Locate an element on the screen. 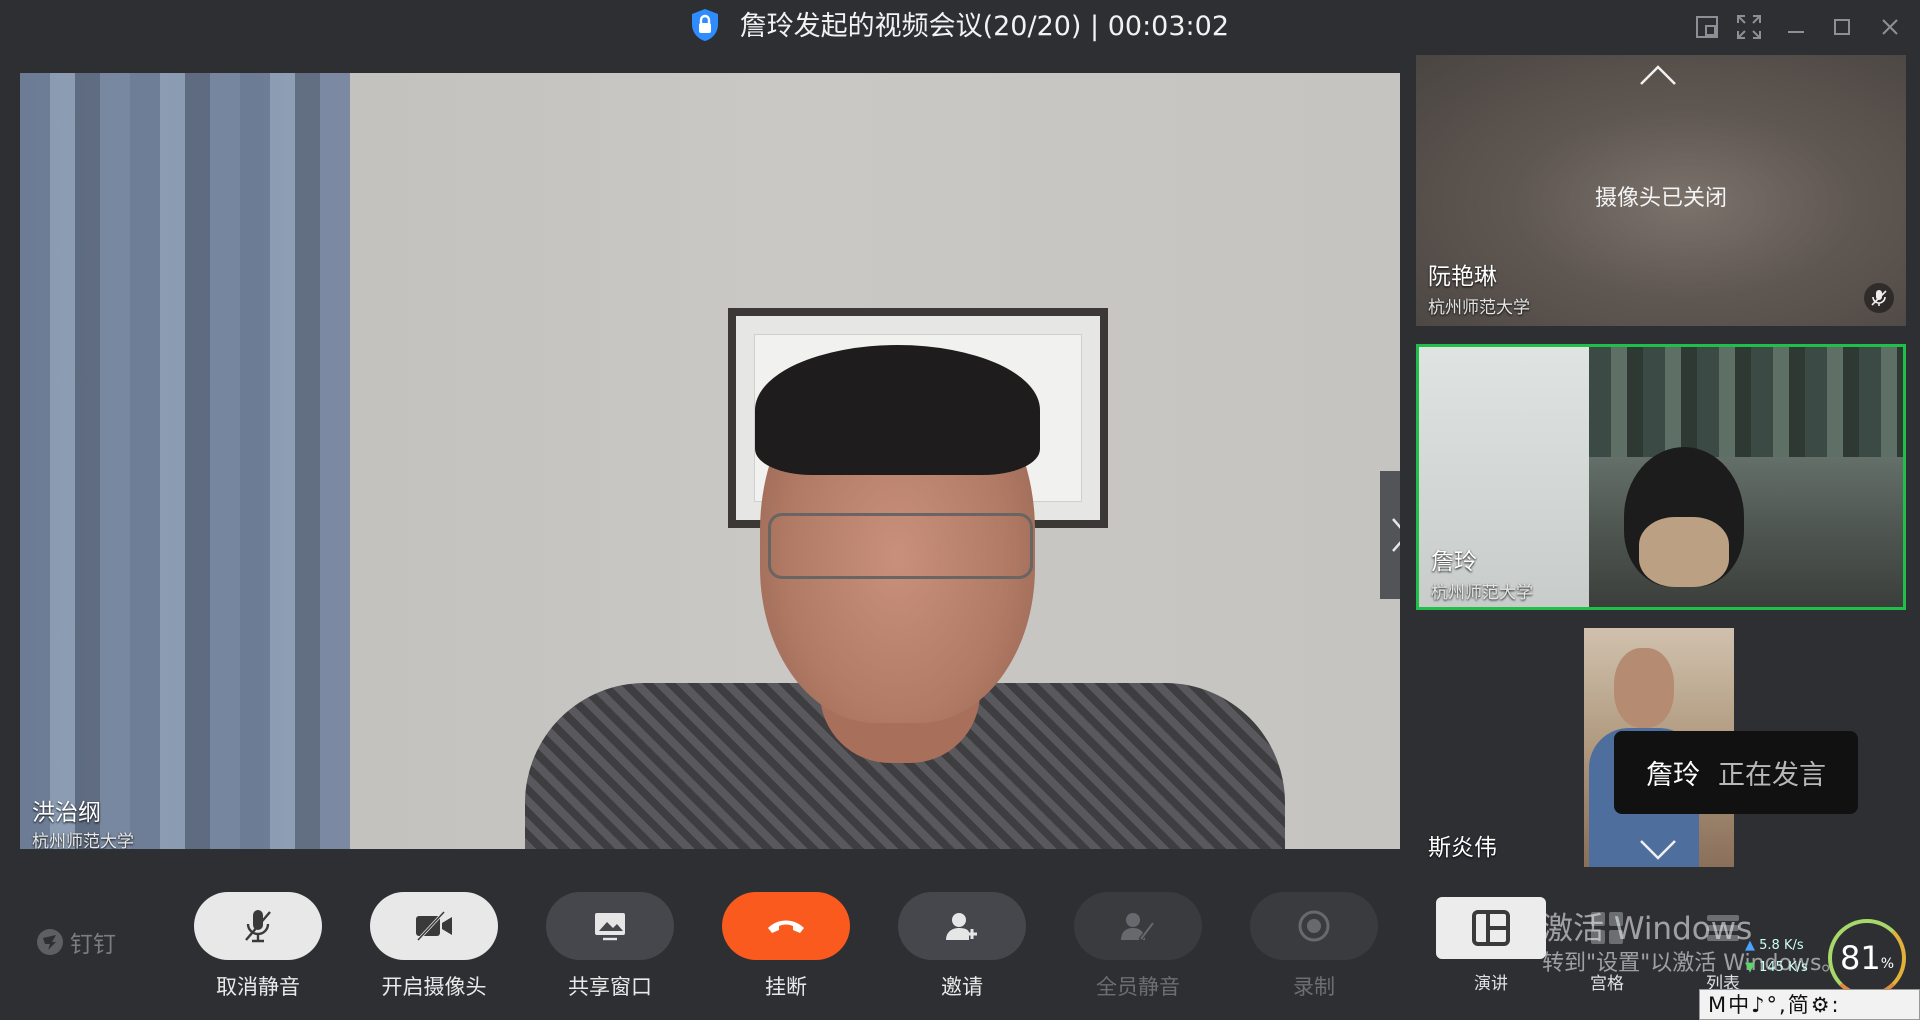 The width and height of the screenshot is (1920, 1020). video-background-curtain is located at coordinates (185, 461).